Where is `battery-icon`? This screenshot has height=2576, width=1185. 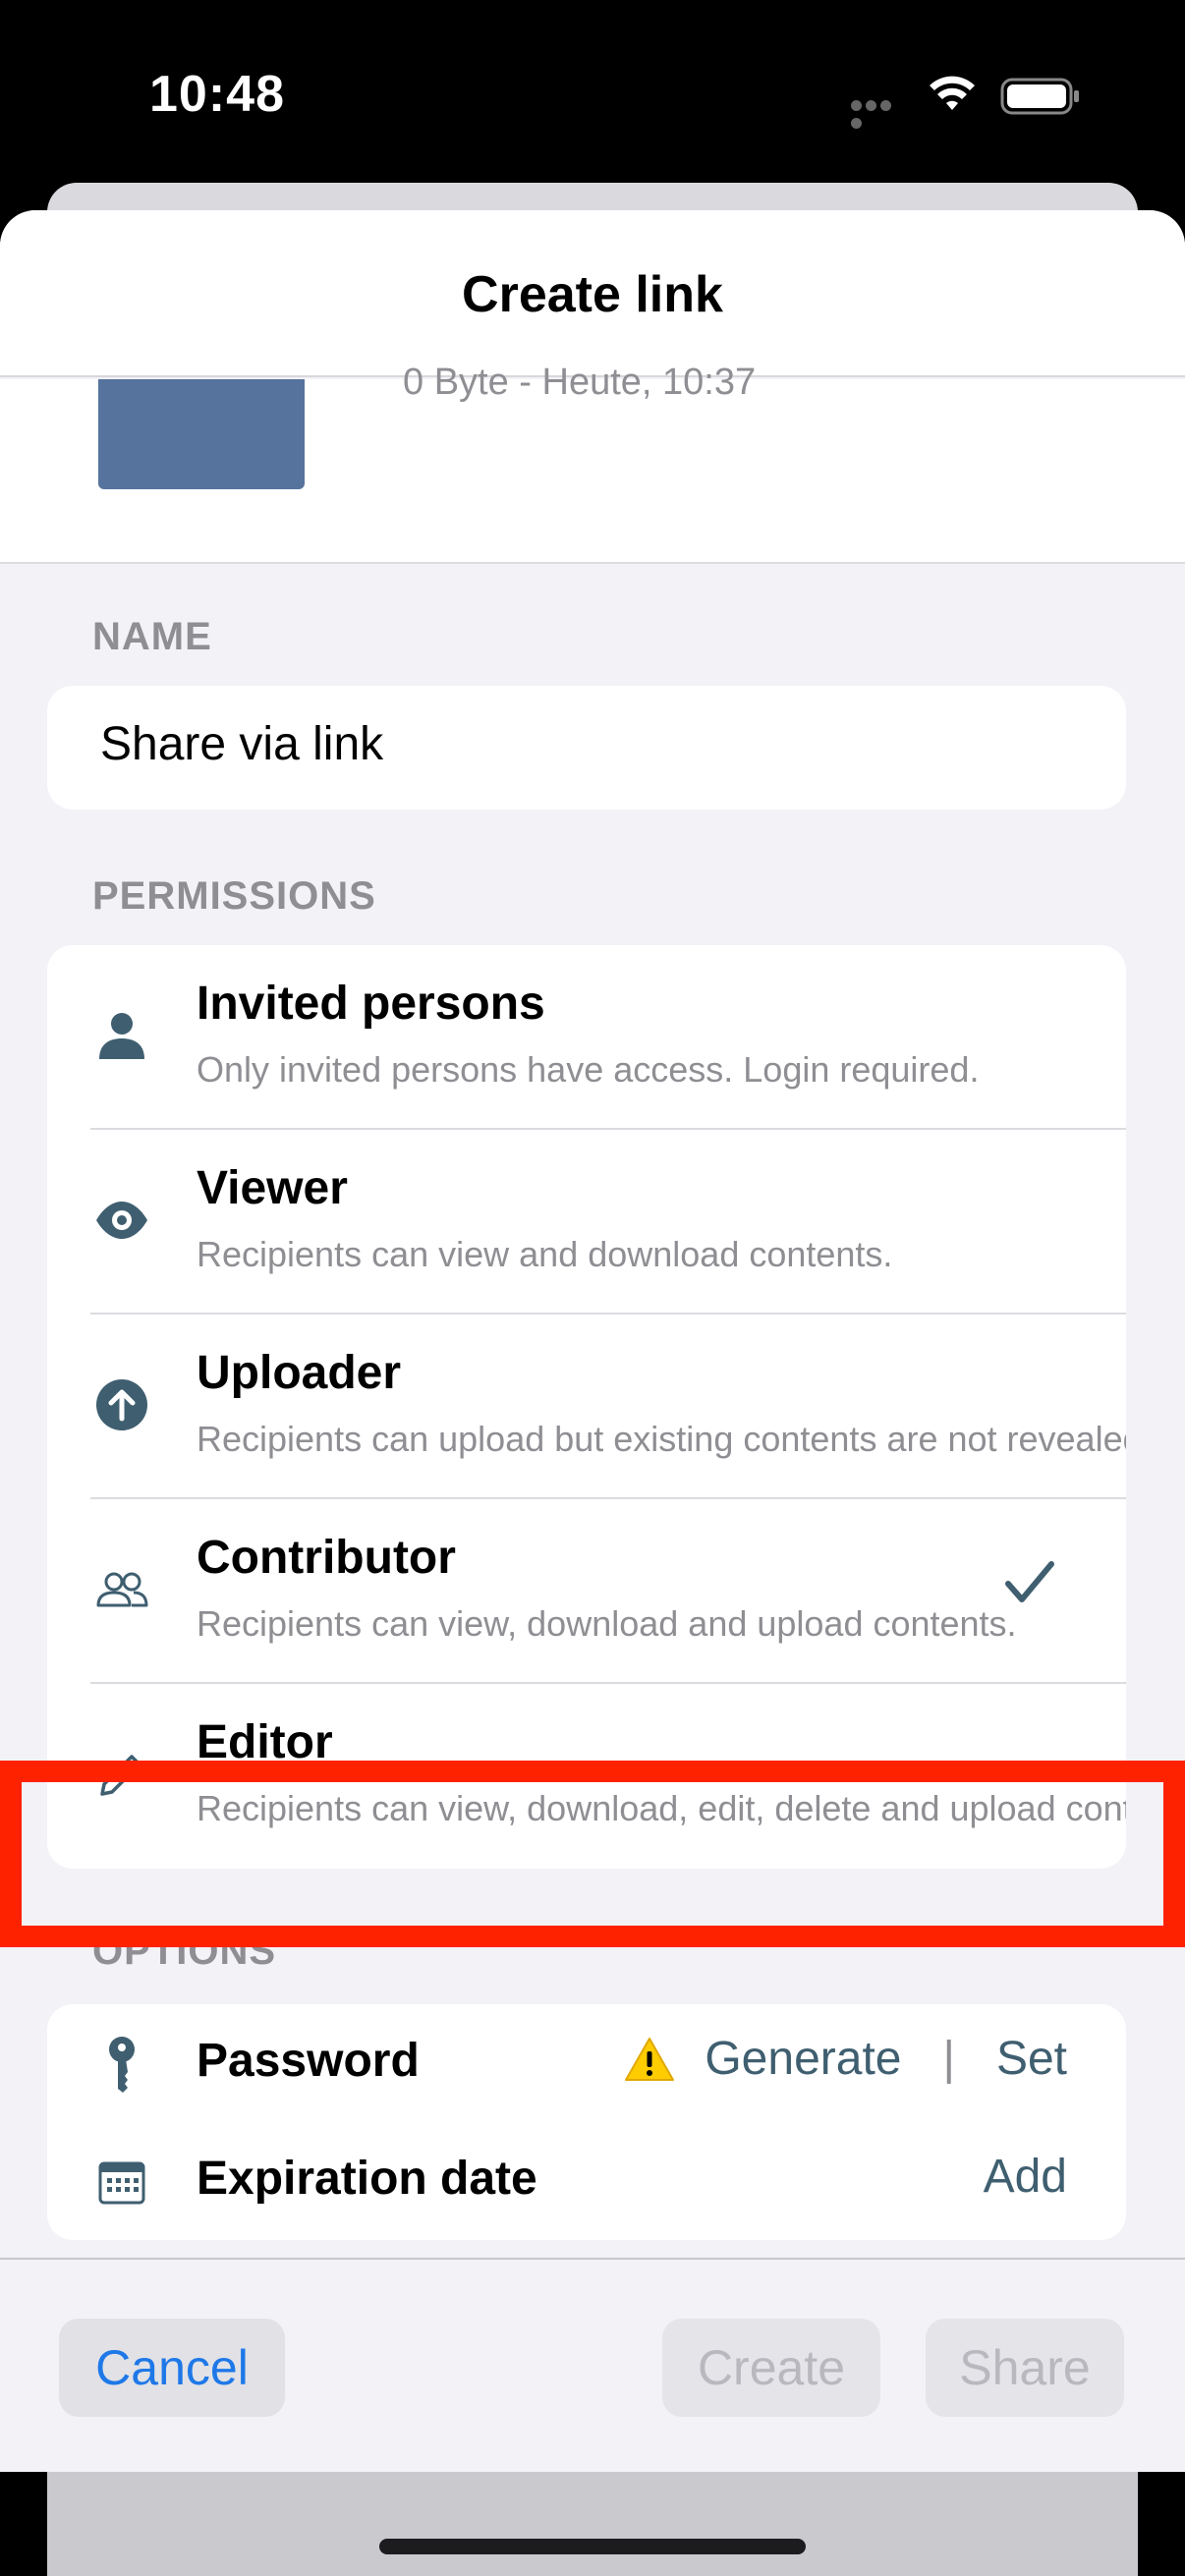 battery-icon is located at coordinates (1040, 96).